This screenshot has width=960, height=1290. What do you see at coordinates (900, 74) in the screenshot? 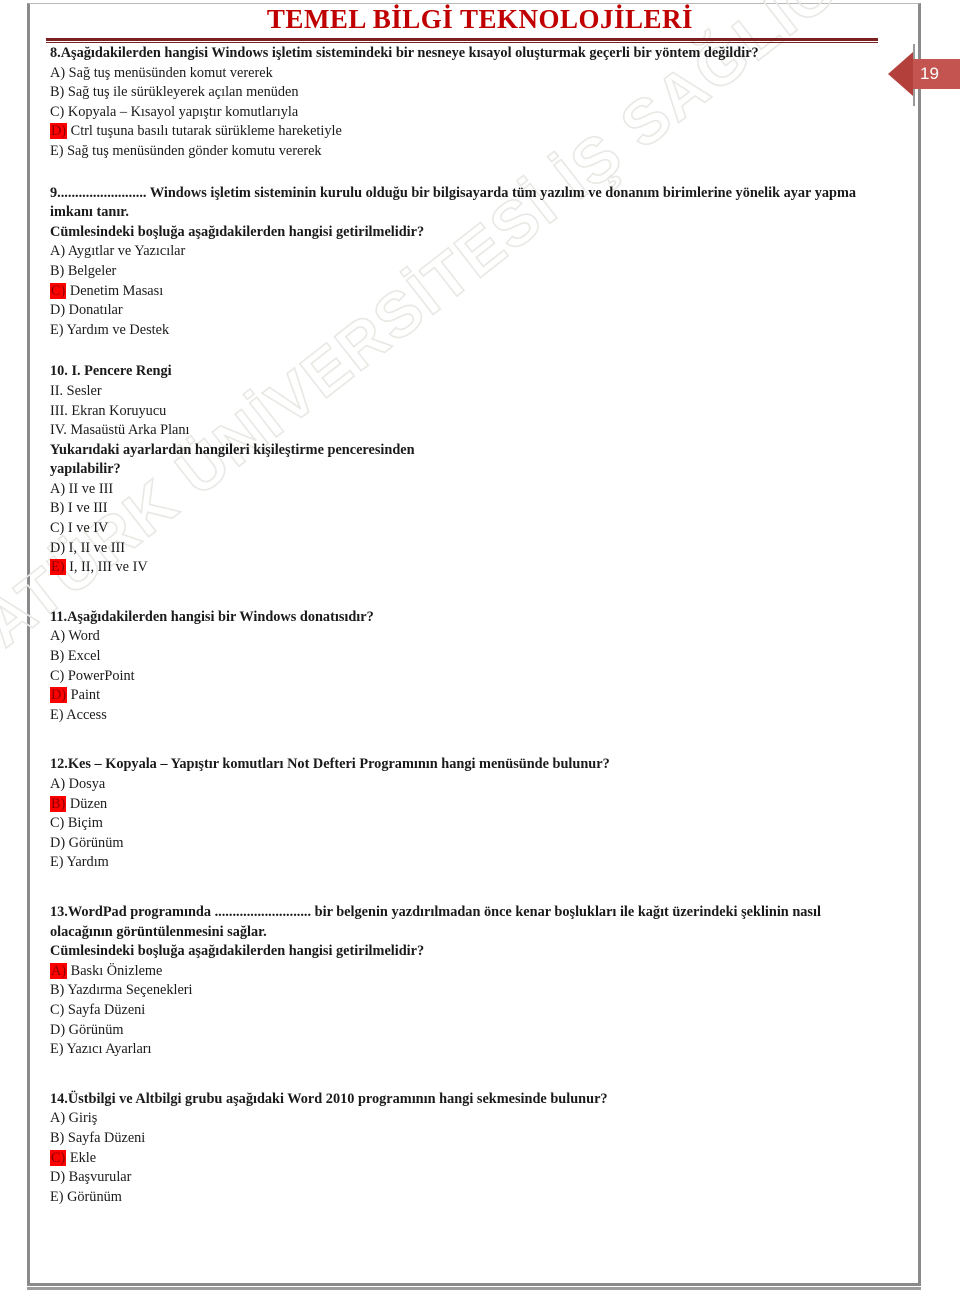
I see `left-arrow-icon` at bounding box center [900, 74].